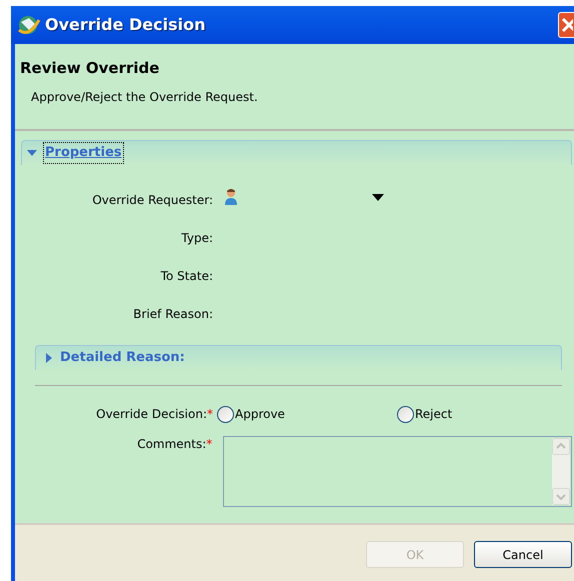  What do you see at coordinates (83, 153) in the screenshot?
I see `properties-link: Properties` at bounding box center [83, 153].